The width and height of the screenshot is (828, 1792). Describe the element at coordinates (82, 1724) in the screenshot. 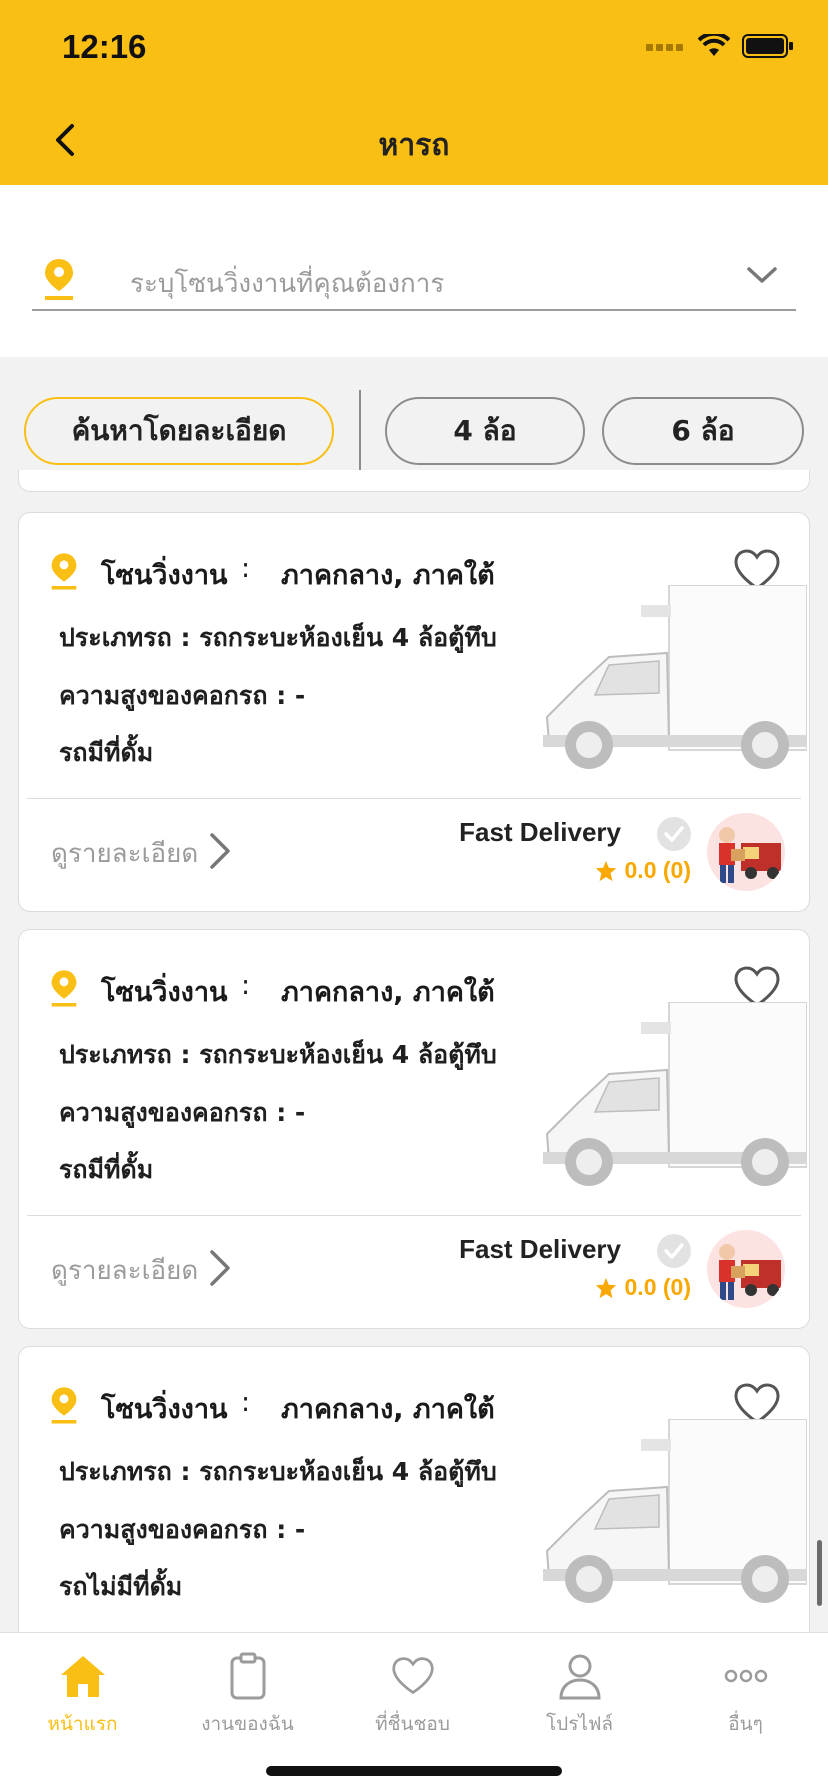

I see `tab-label: หน้าแรก` at that location.